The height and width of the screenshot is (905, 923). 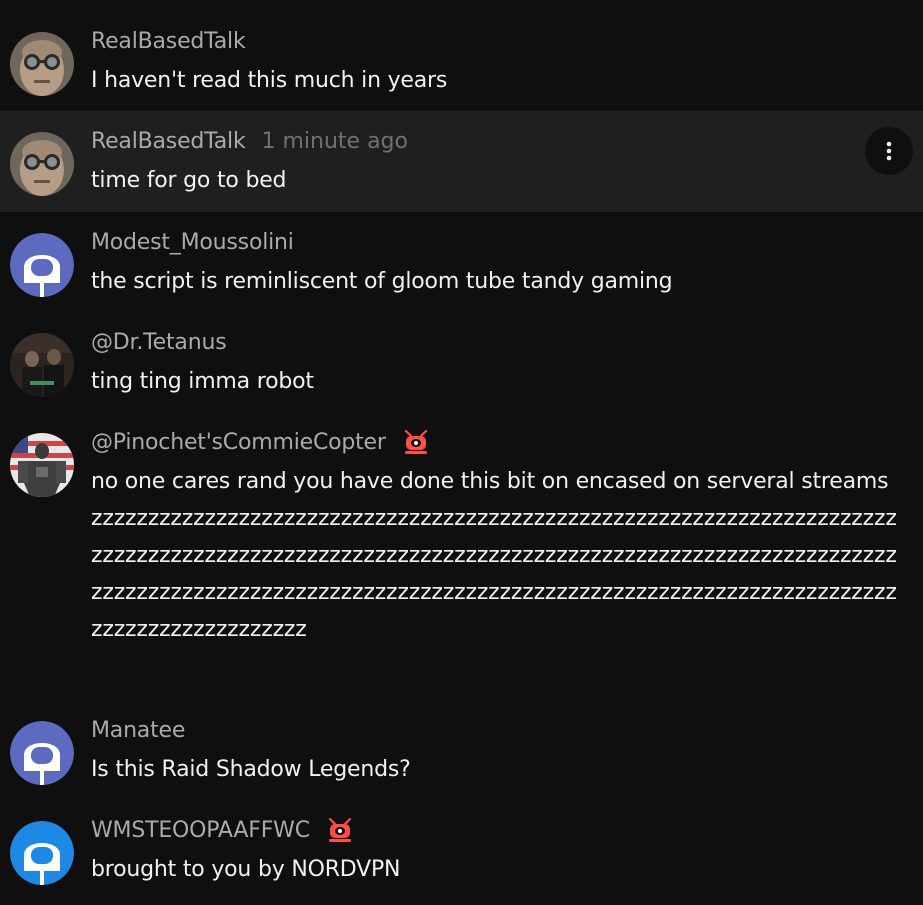 I want to click on message-text: Is this Raid Shadow Legends?, so click(x=251, y=769).